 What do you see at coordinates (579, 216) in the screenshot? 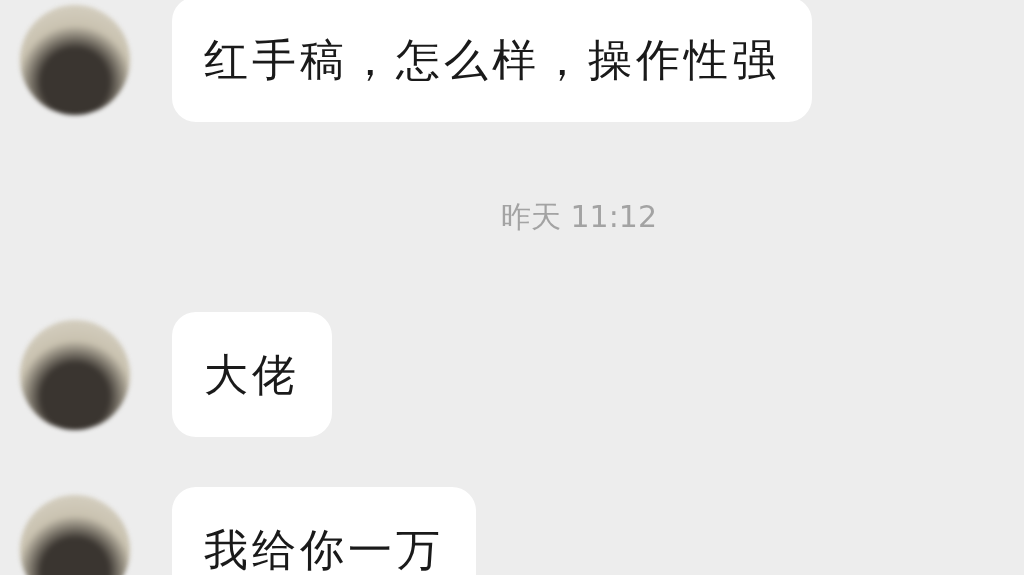
I see `timestamp: 昨天 11:12` at bounding box center [579, 216].